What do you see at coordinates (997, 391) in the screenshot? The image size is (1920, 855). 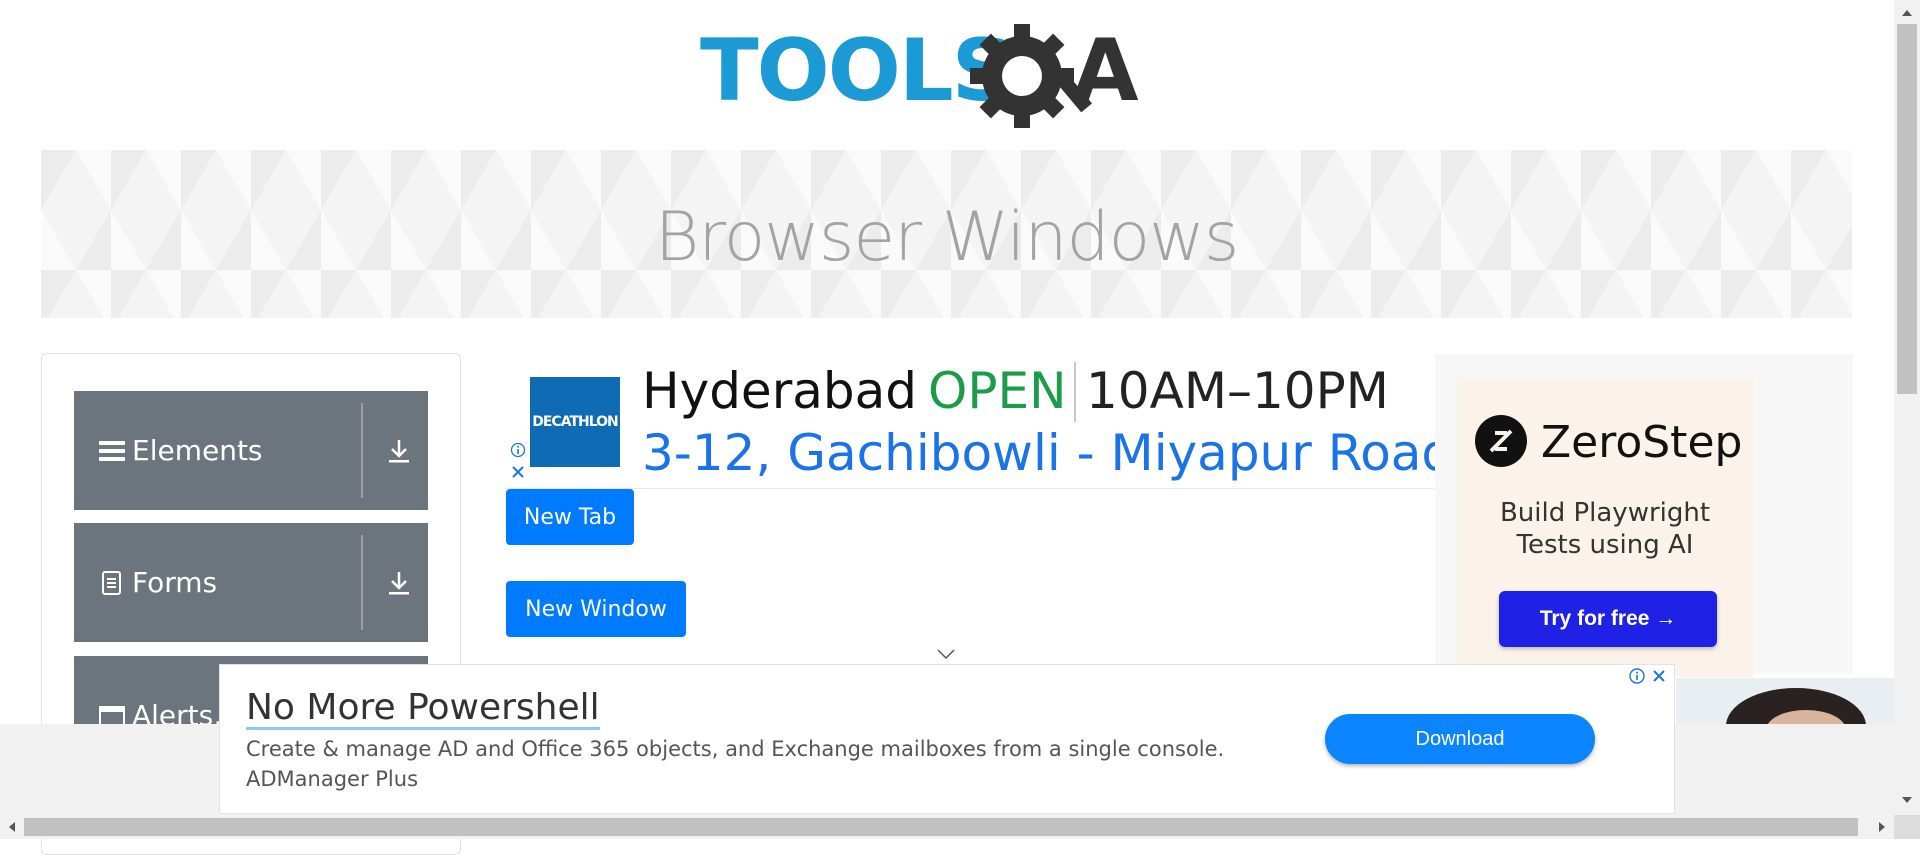 I see `ad-open-status: OPEN` at bounding box center [997, 391].